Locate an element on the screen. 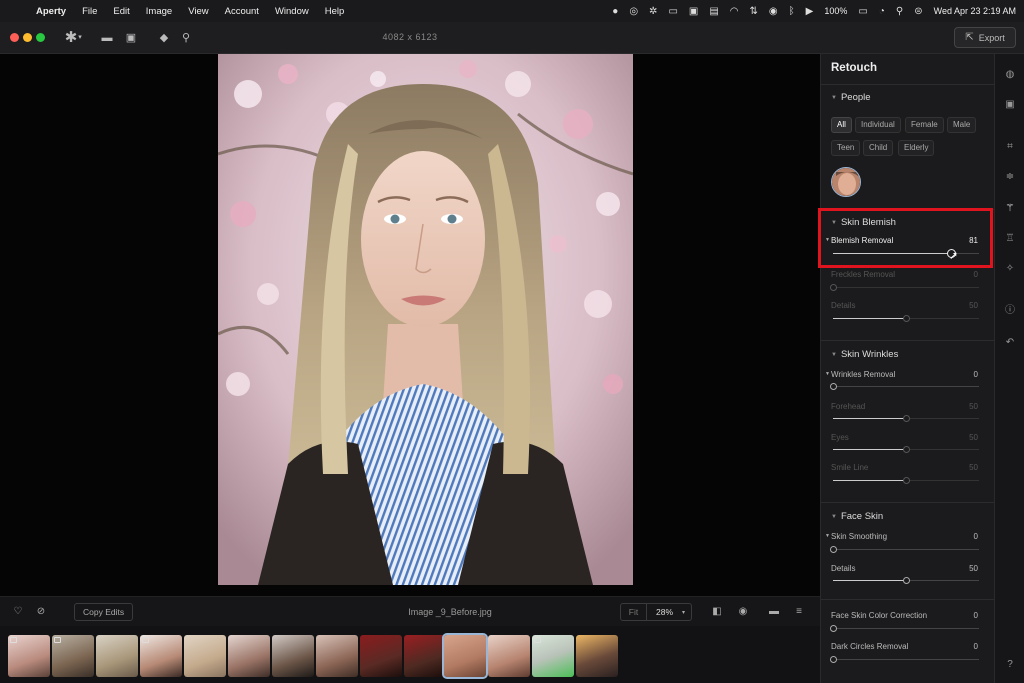 The width and height of the screenshot is (1024, 683). forehead-slider is located at coordinates (906, 418).